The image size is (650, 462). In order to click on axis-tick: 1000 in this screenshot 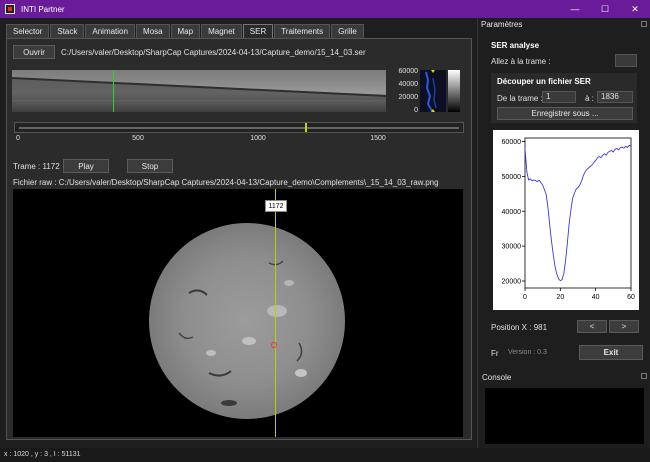, I will do `click(258, 138)`.